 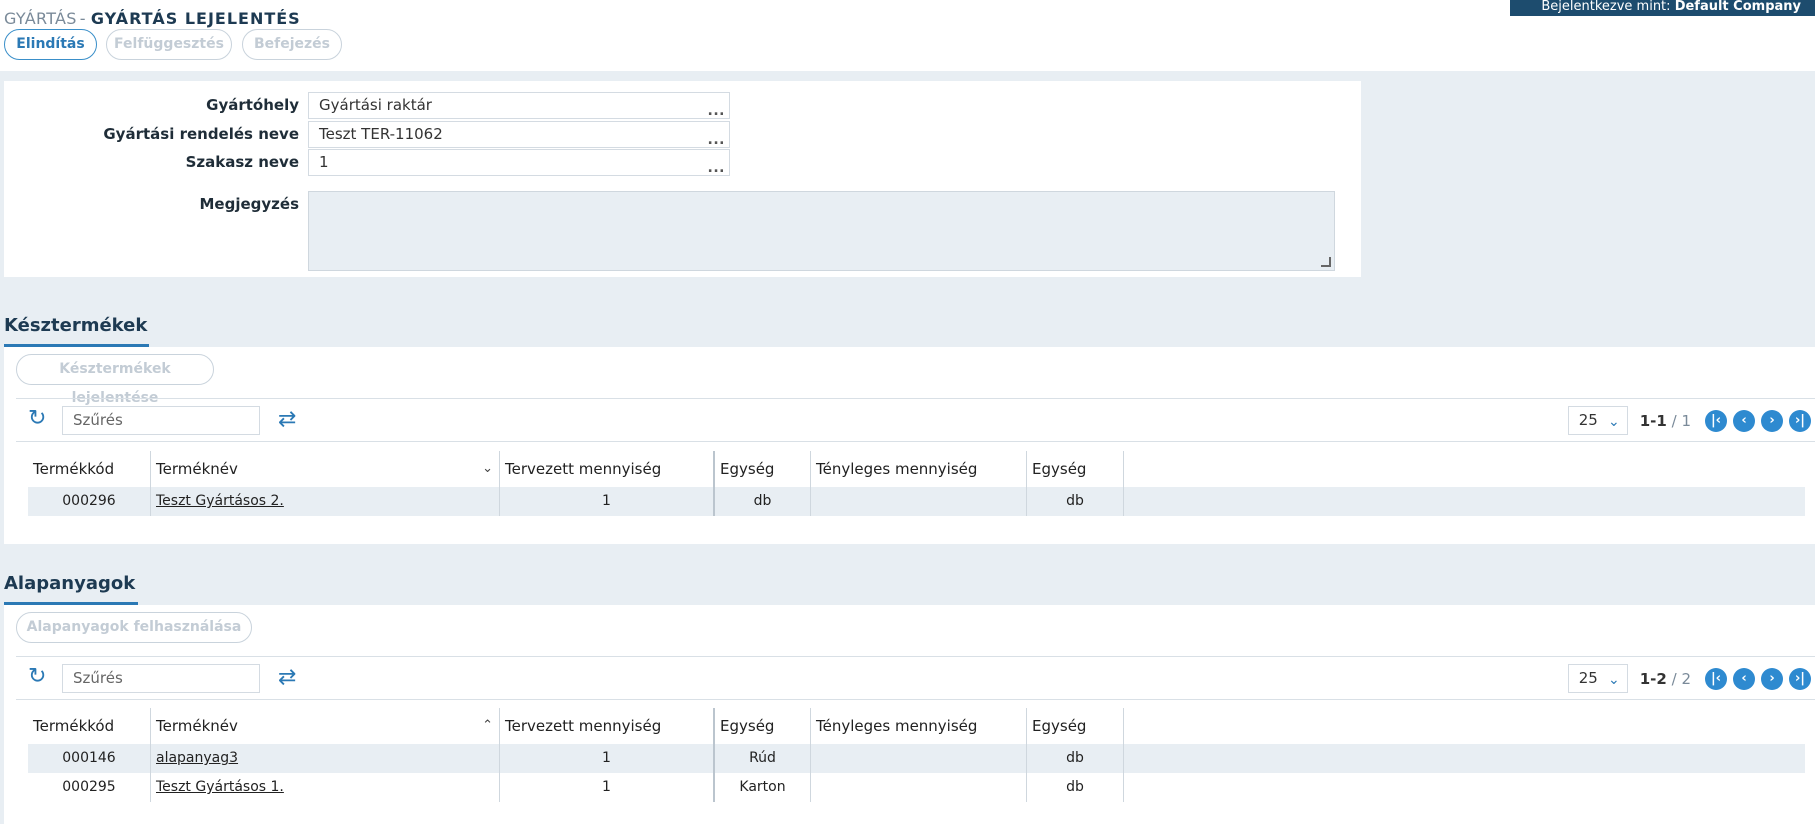 What do you see at coordinates (1606, 7) in the screenshot?
I see `user-prefix: Bejelentkezve mint:` at bounding box center [1606, 7].